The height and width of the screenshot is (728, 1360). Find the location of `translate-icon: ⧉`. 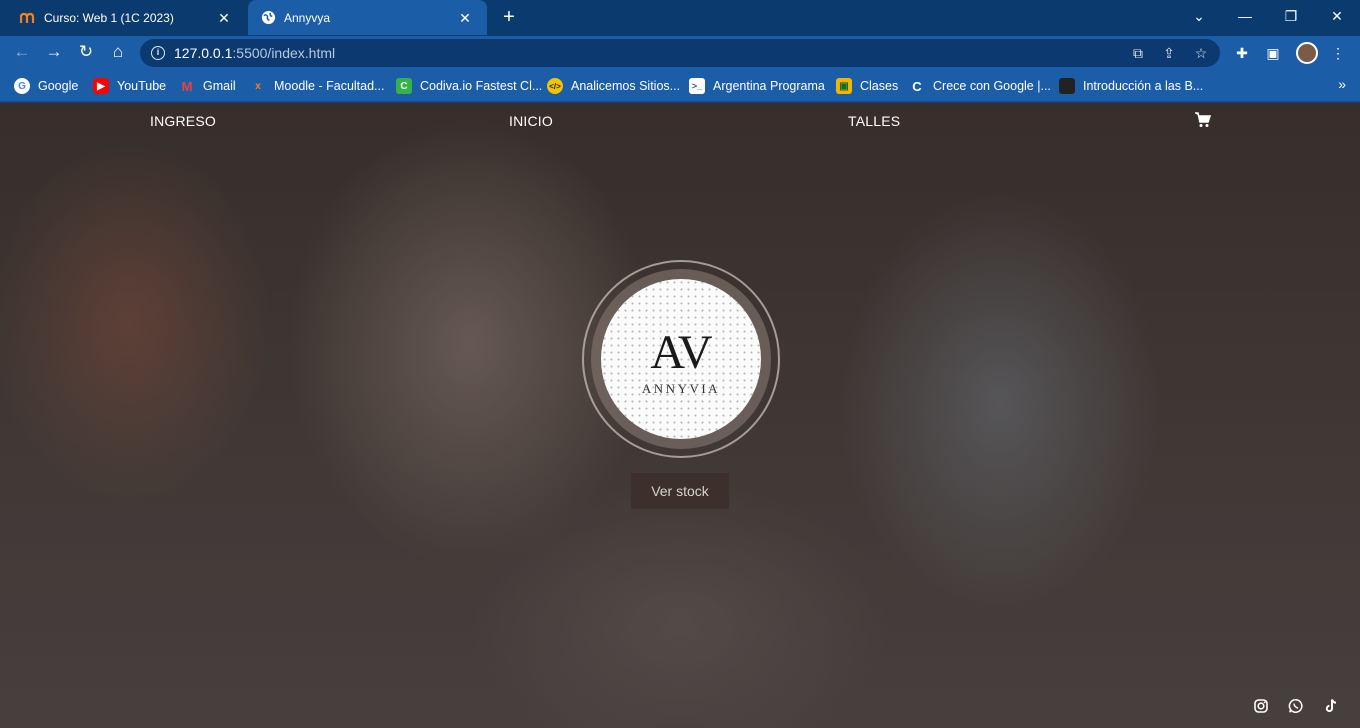

translate-icon: ⧉ is located at coordinates (1138, 53).